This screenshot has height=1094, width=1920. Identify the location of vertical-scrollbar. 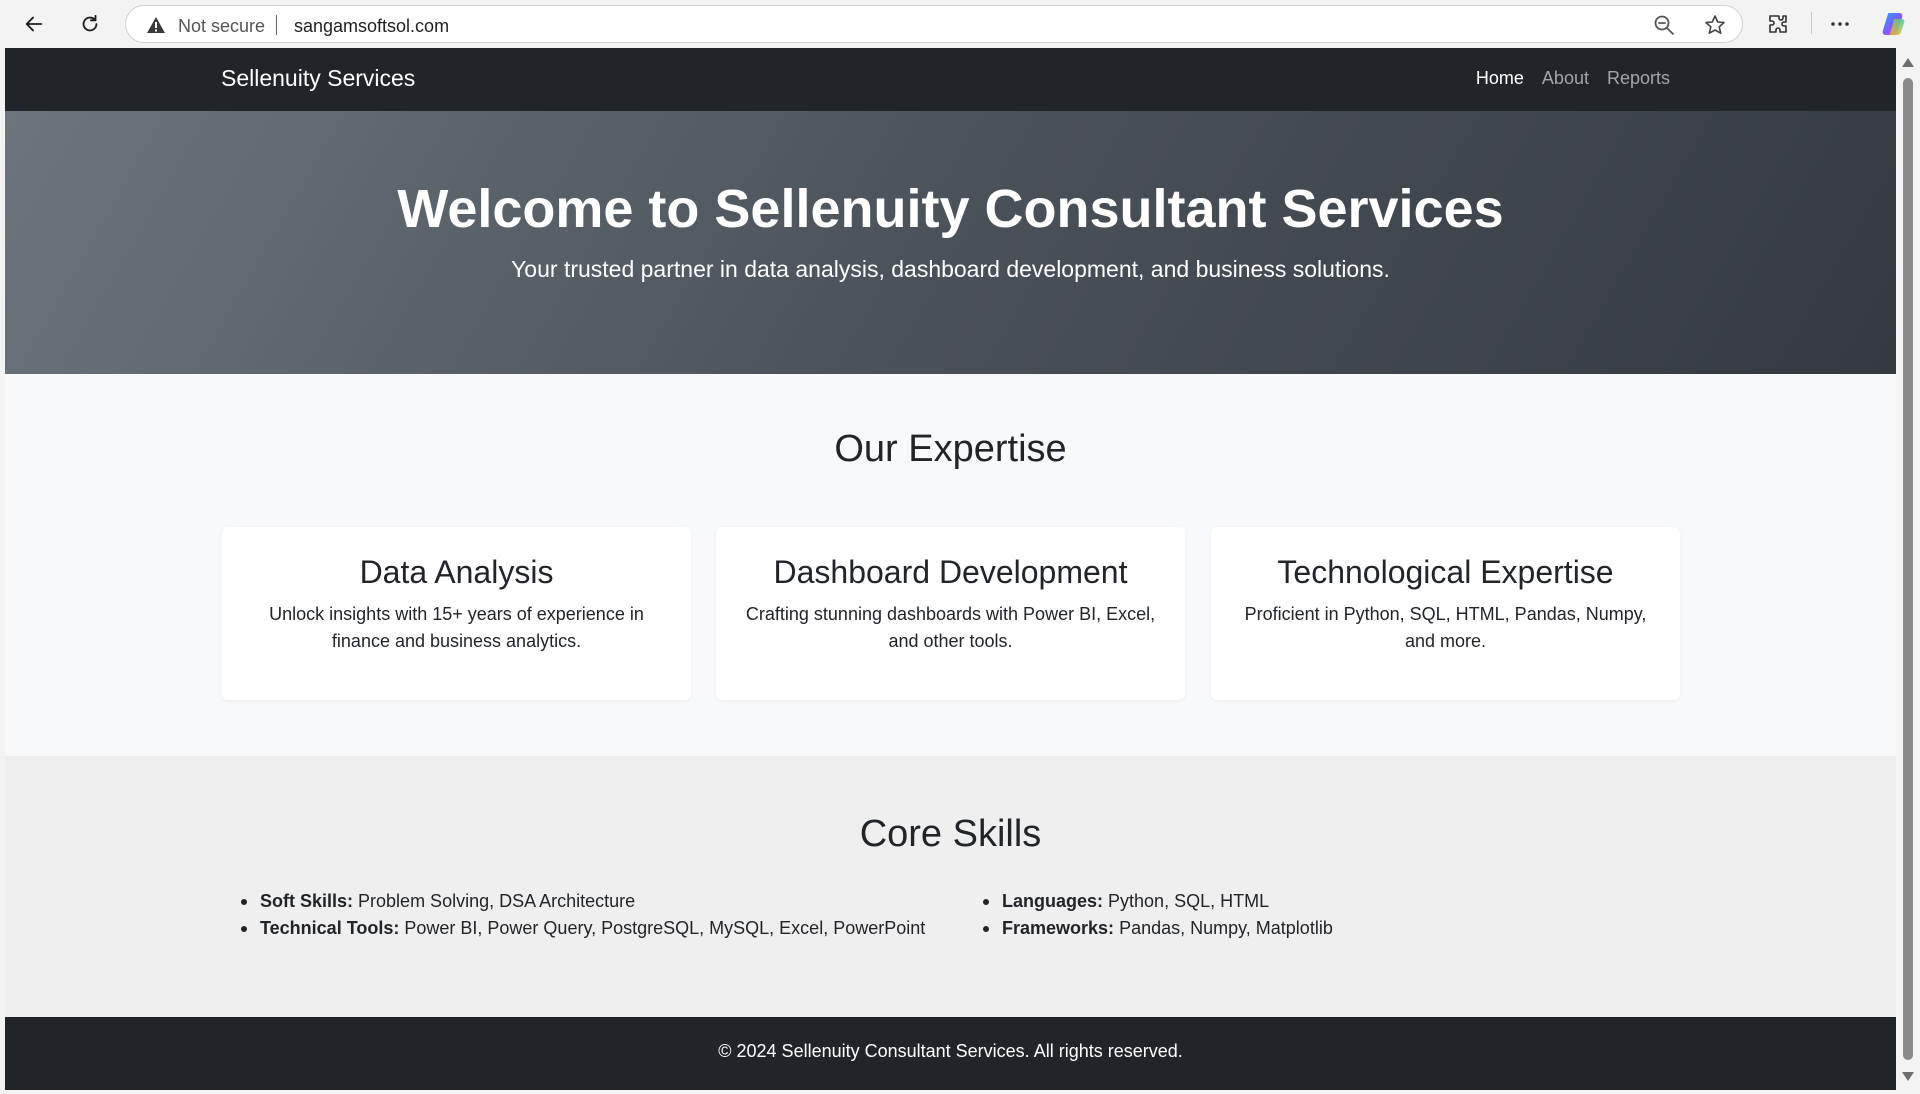
(1908, 571).